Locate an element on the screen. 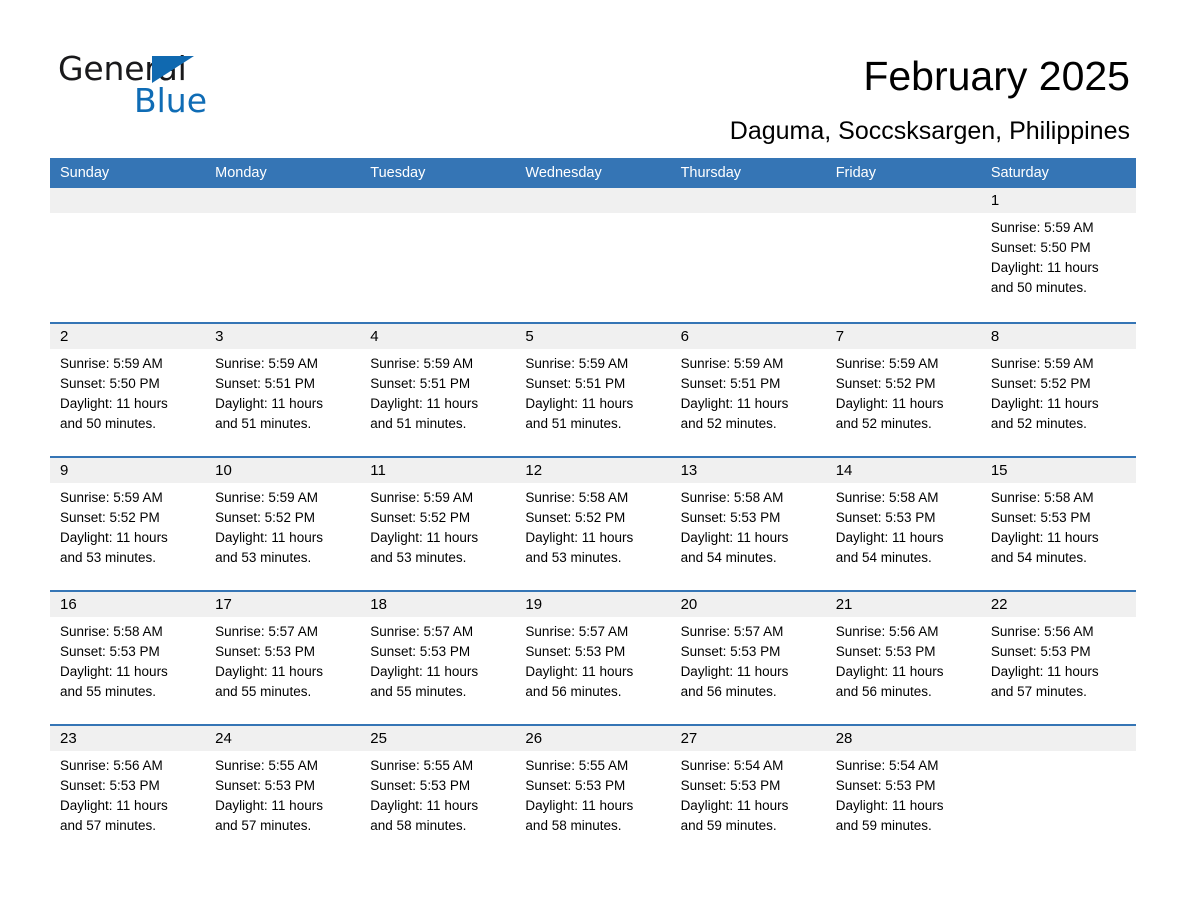 Image resolution: width=1188 pixels, height=918 pixels. day-number: 28 is located at coordinates (903, 738).